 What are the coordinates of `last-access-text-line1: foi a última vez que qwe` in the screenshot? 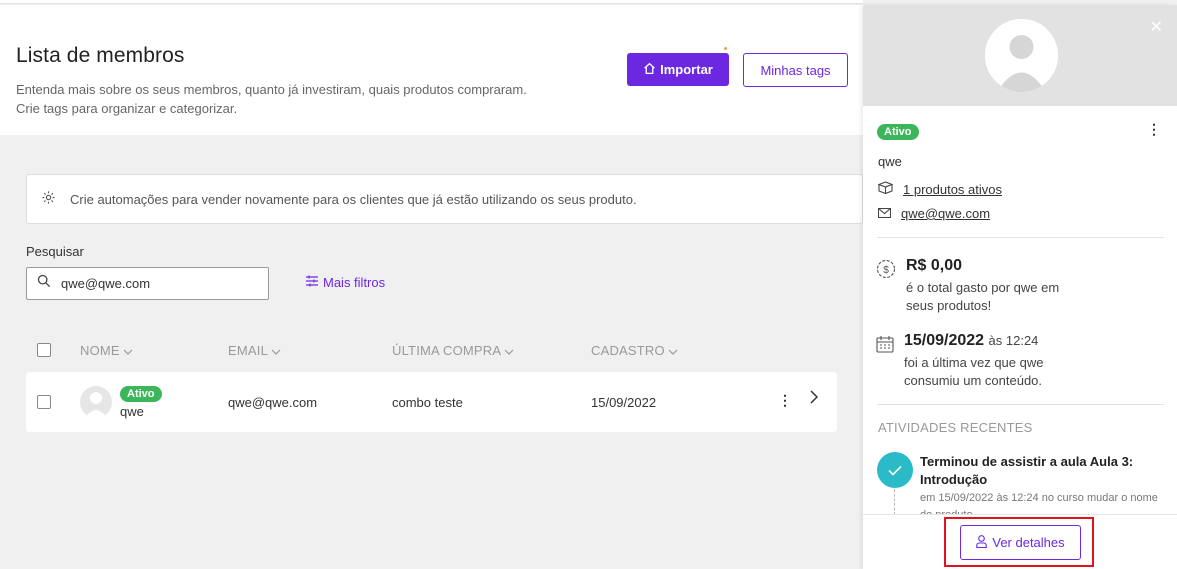 It's located at (974, 362).